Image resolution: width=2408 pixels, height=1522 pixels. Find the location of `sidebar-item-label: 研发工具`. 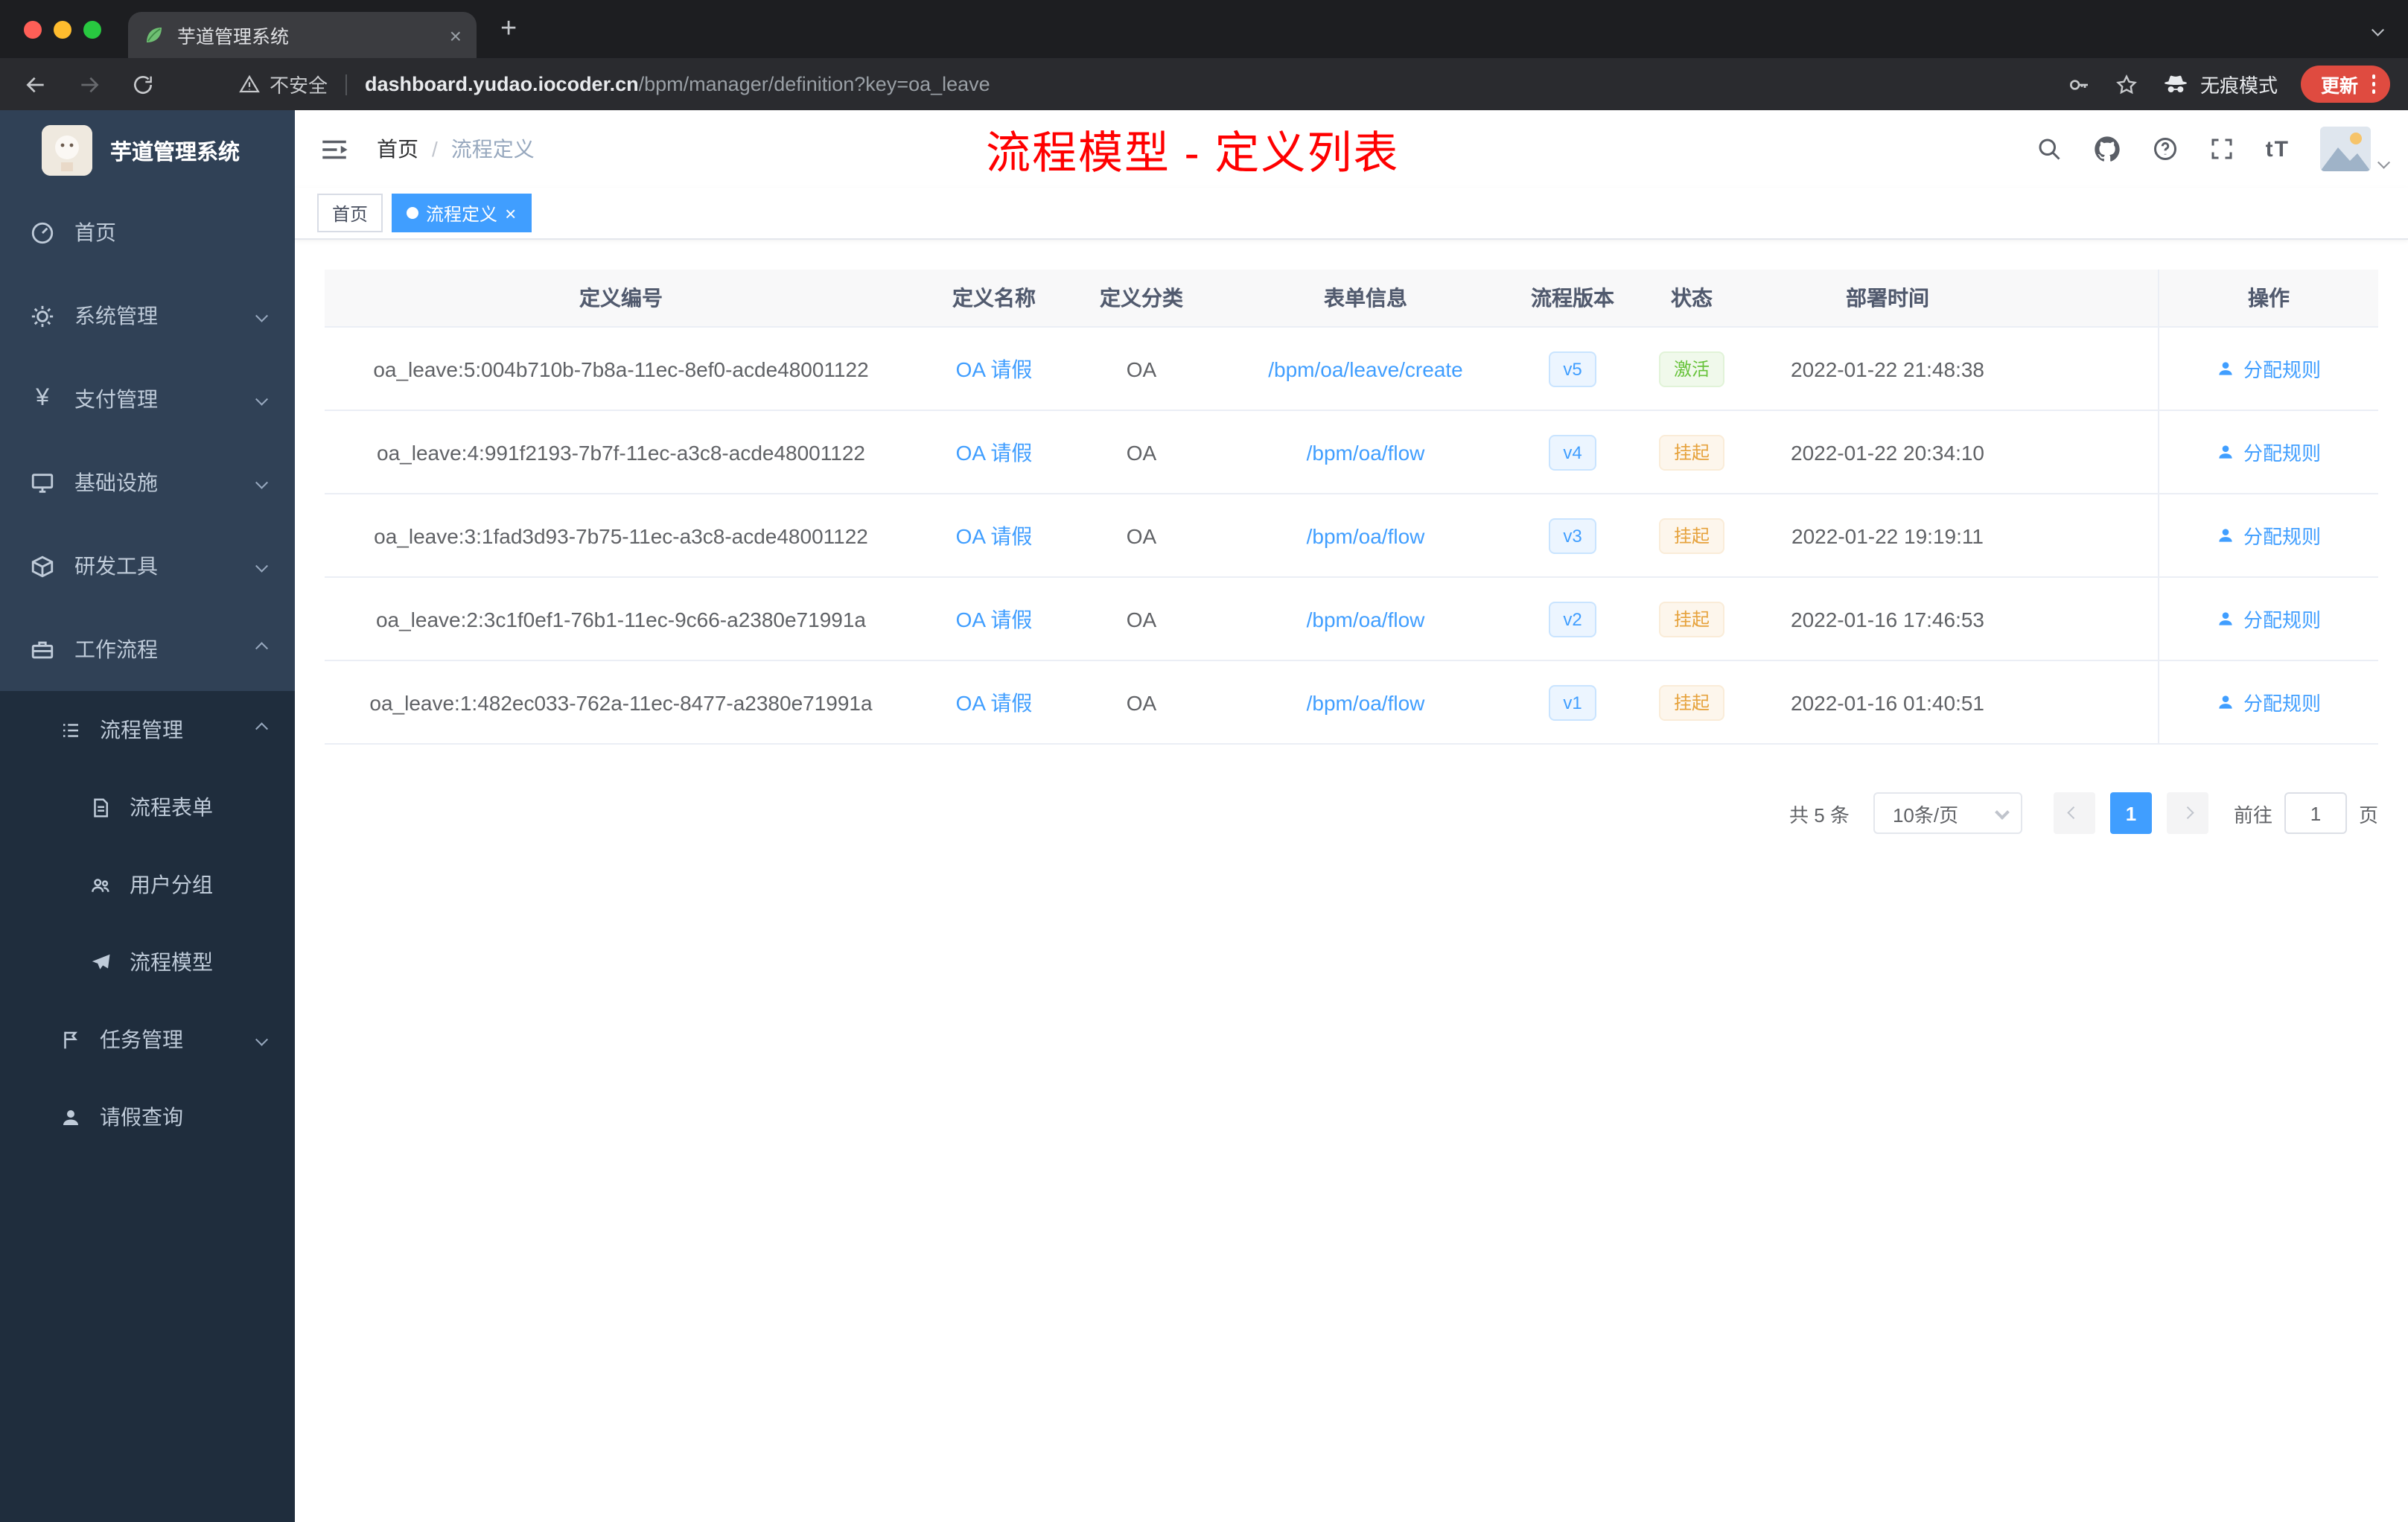

sidebar-item-label: 研发工具 is located at coordinates (116, 566).